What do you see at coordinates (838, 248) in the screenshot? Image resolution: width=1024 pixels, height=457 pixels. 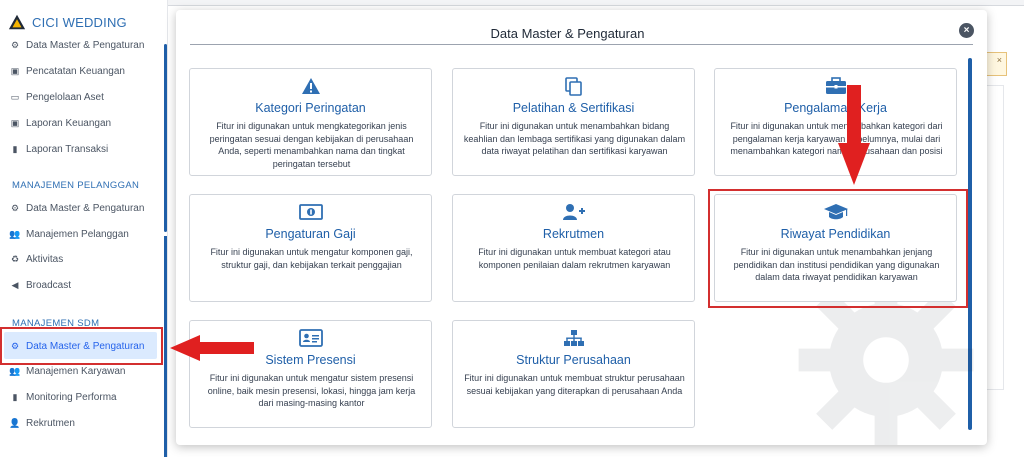 I see `highlight-box-riwayat-pendidikan` at bounding box center [838, 248].